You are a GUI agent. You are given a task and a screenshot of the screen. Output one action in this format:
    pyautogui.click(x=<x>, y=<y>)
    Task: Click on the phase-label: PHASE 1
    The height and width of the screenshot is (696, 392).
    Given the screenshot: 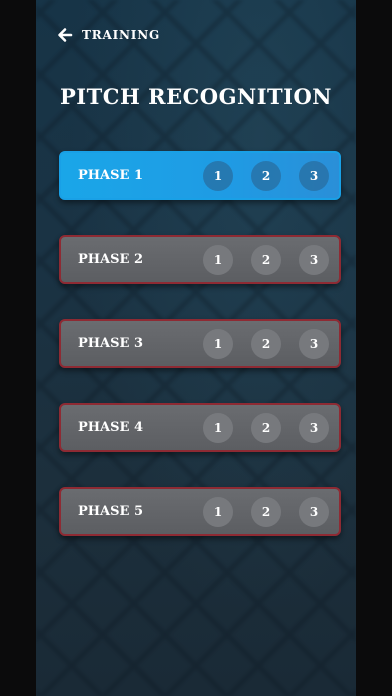 What is the action you would take?
    pyautogui.click(x=111, y=175)
    